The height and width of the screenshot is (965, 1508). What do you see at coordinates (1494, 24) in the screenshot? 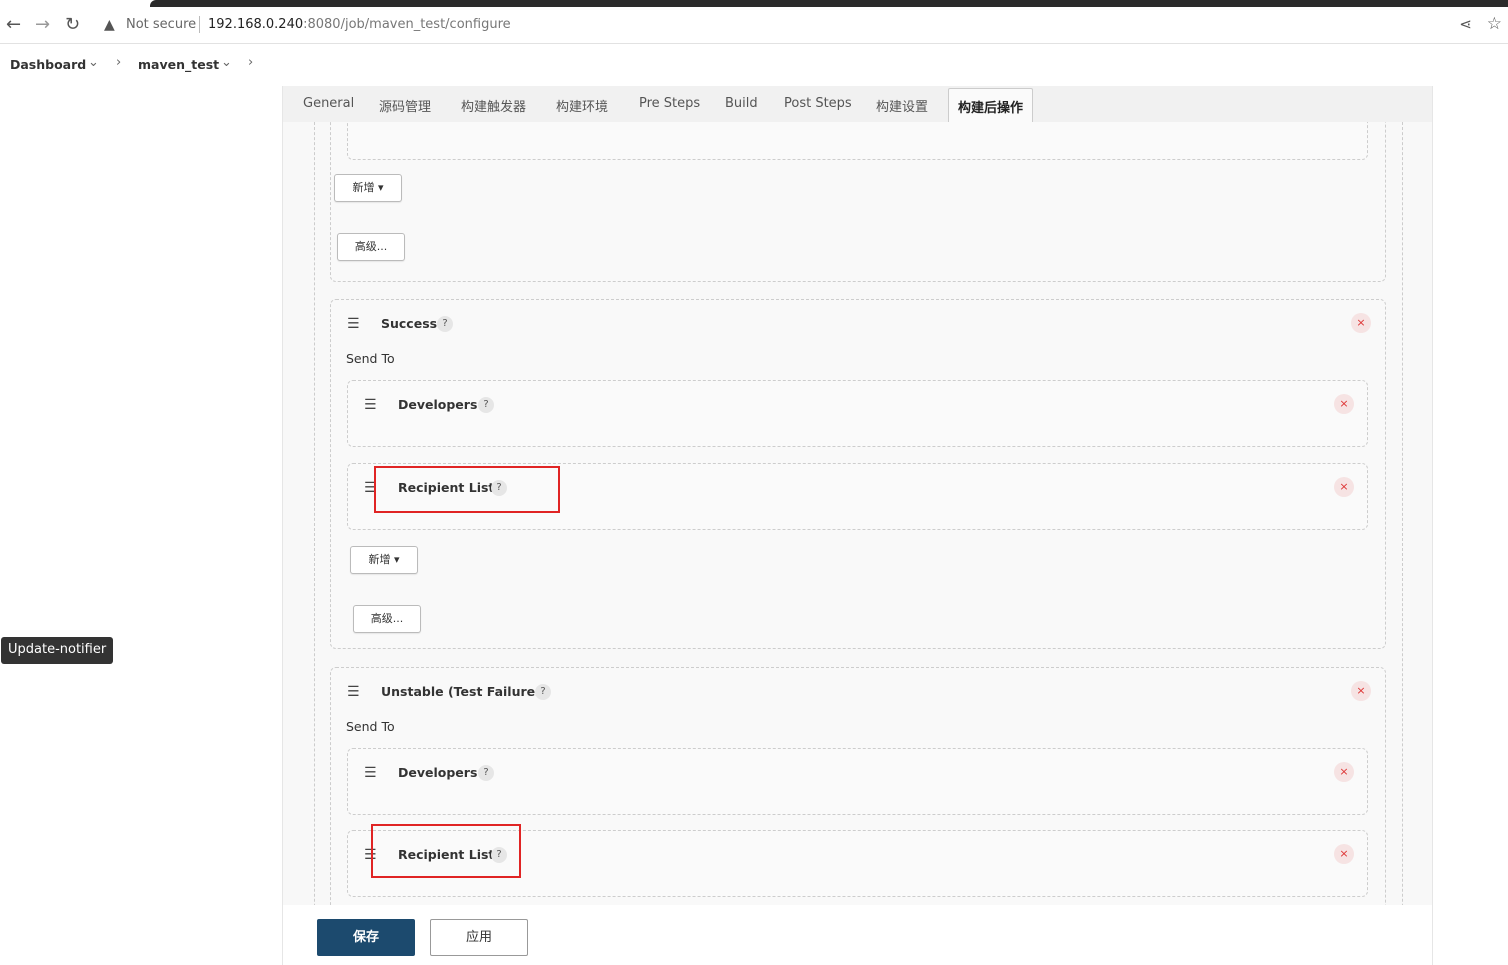
I see `star-icon: ☆` at bounding box center [1494, 24].